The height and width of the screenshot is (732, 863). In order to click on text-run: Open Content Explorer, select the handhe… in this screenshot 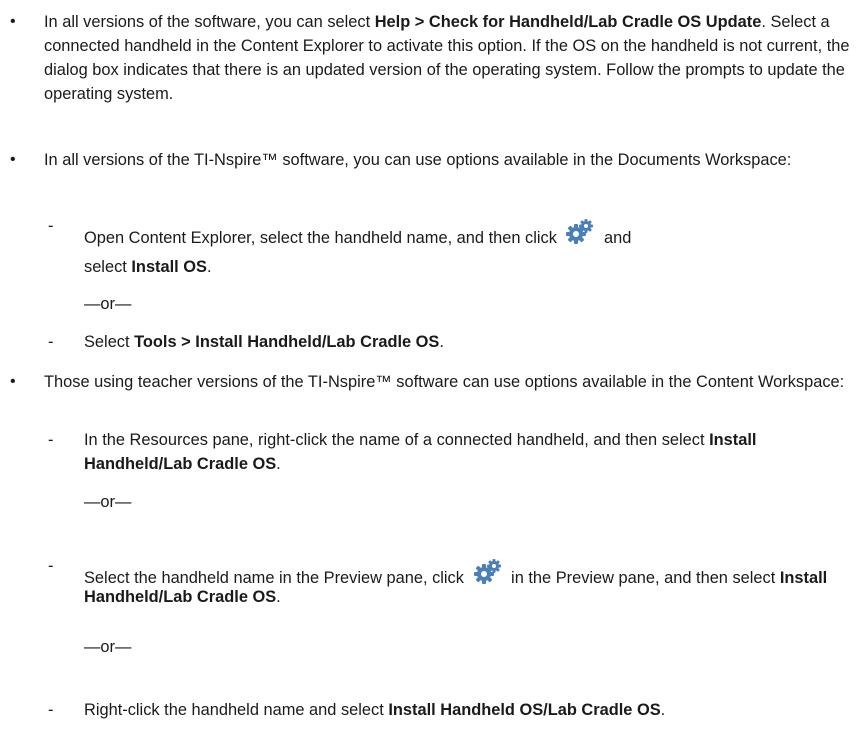, I will do `click(323, 238)`.